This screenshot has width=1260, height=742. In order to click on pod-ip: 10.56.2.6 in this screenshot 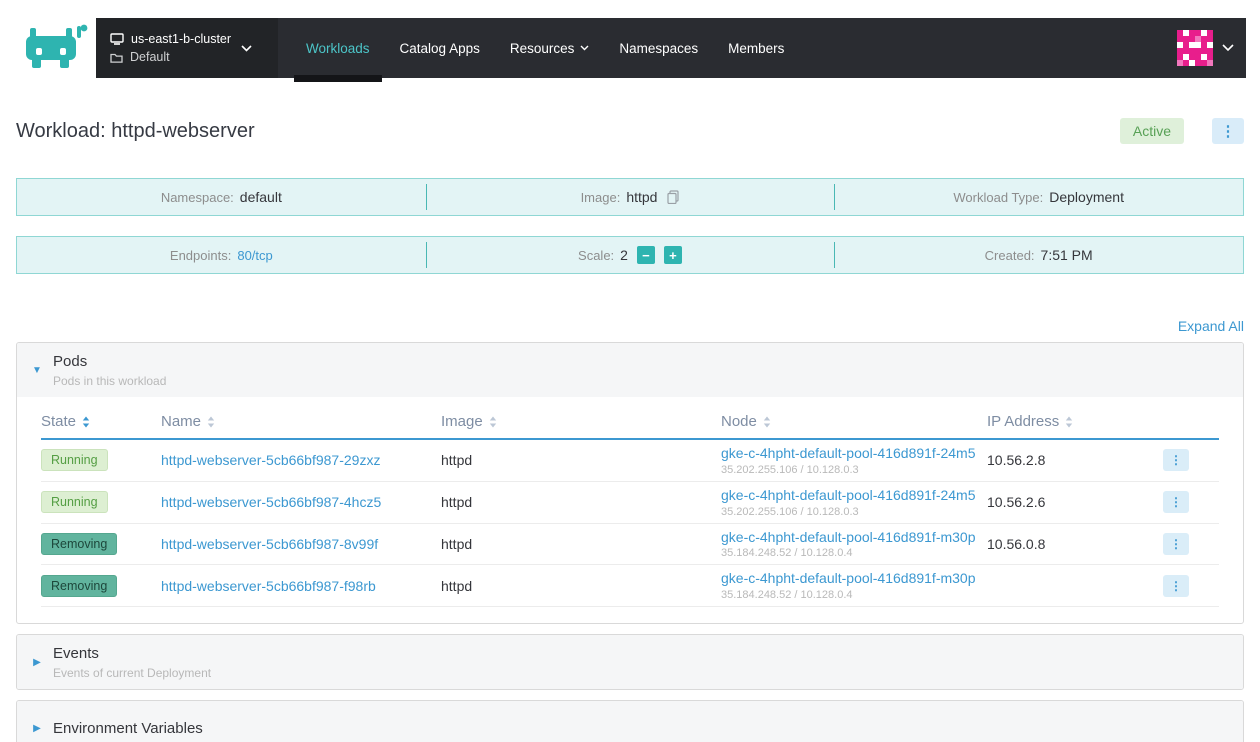, I will do `click(1016, 502)`.